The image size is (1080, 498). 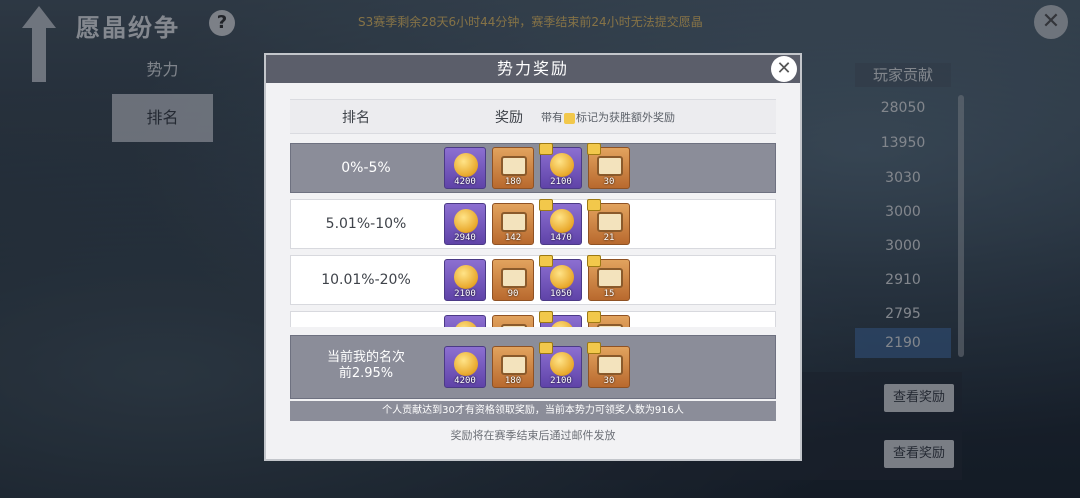 I want to click on treasure-chest-icon: 142, so click(x=513, y=224).